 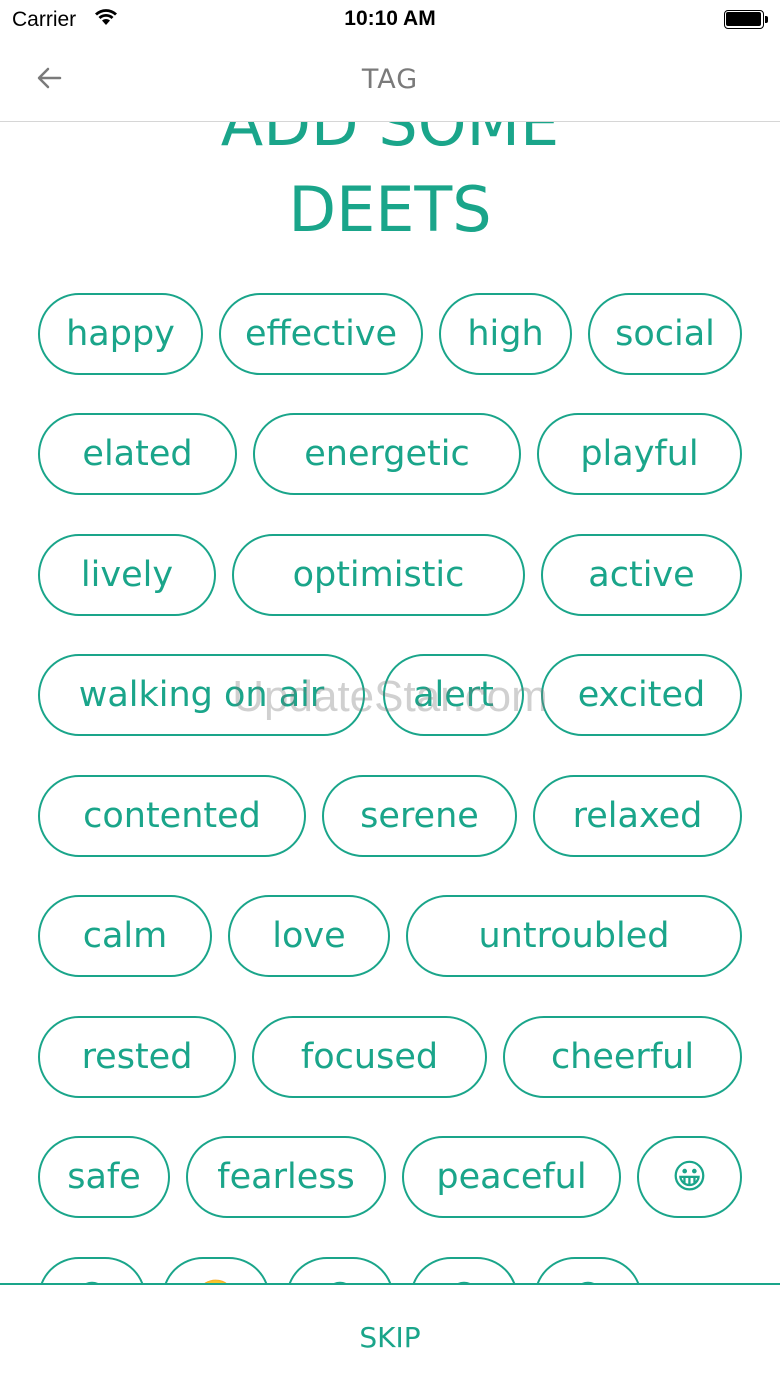 What do you see at coordinates (574, 936) in the screenshot?
I see `tag-untroubled: untroubled` at bounding box center [574, 936].